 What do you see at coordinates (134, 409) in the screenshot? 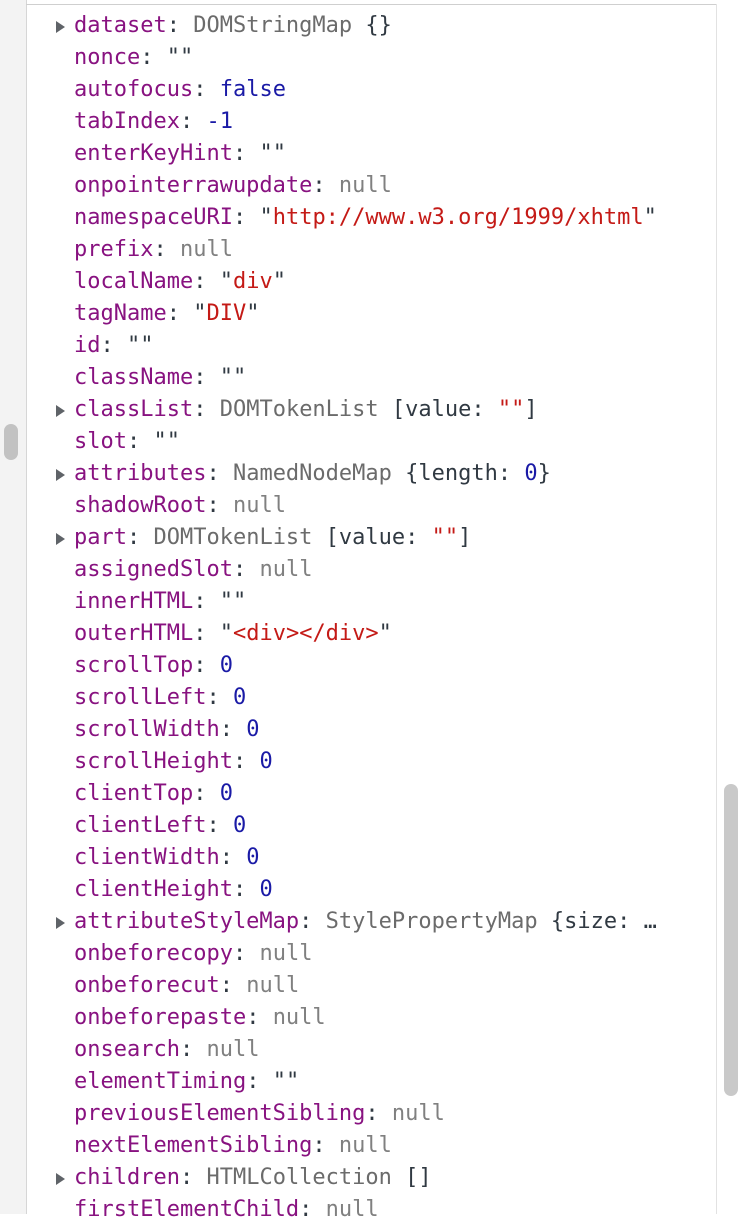
I see `property-key: classList` at bounding box center [134, 409].